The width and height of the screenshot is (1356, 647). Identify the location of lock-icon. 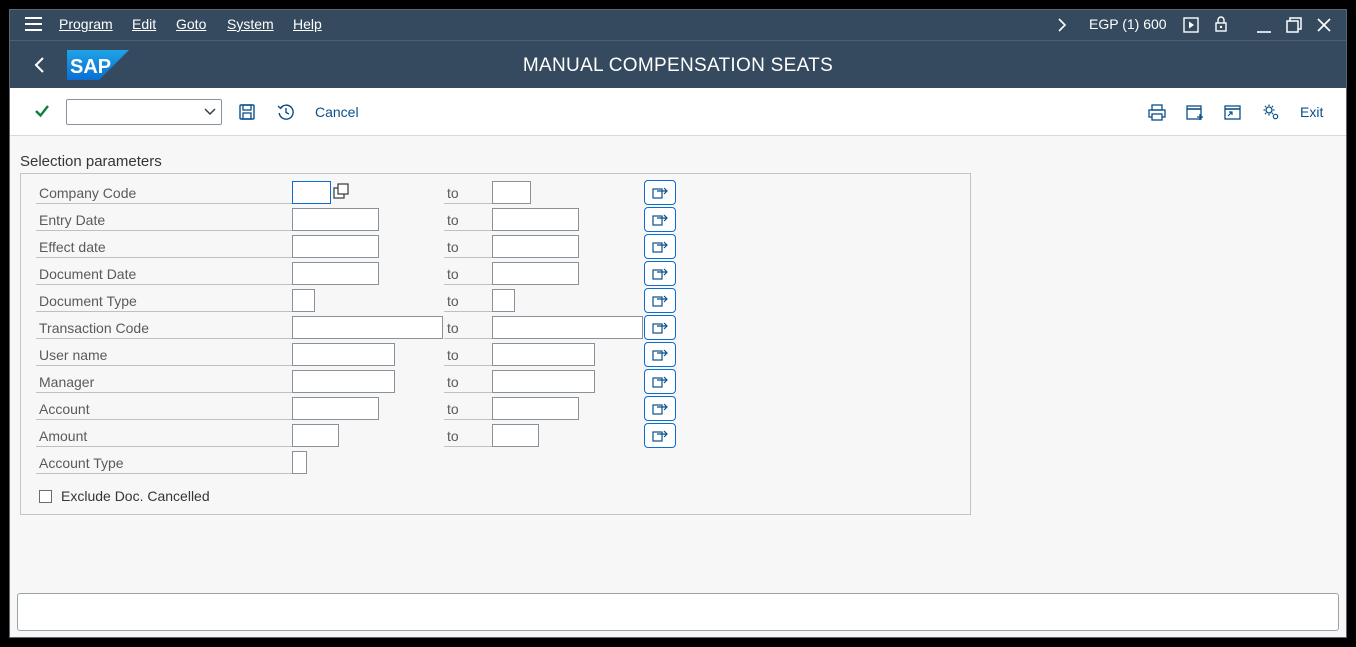
(1221, 23).